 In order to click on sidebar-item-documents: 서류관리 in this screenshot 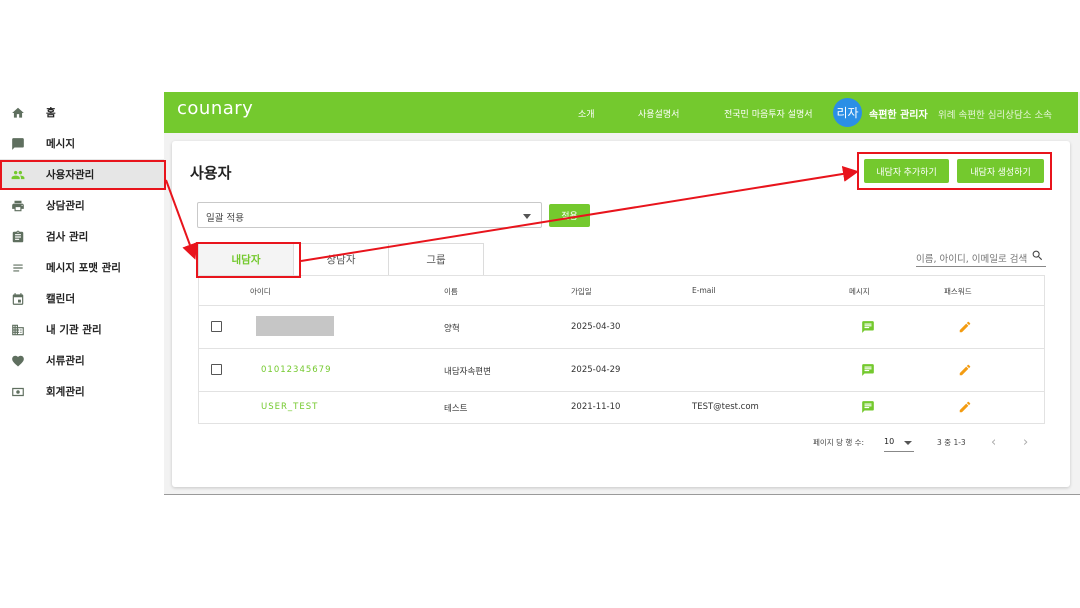, I will do `click(82, 360)`.